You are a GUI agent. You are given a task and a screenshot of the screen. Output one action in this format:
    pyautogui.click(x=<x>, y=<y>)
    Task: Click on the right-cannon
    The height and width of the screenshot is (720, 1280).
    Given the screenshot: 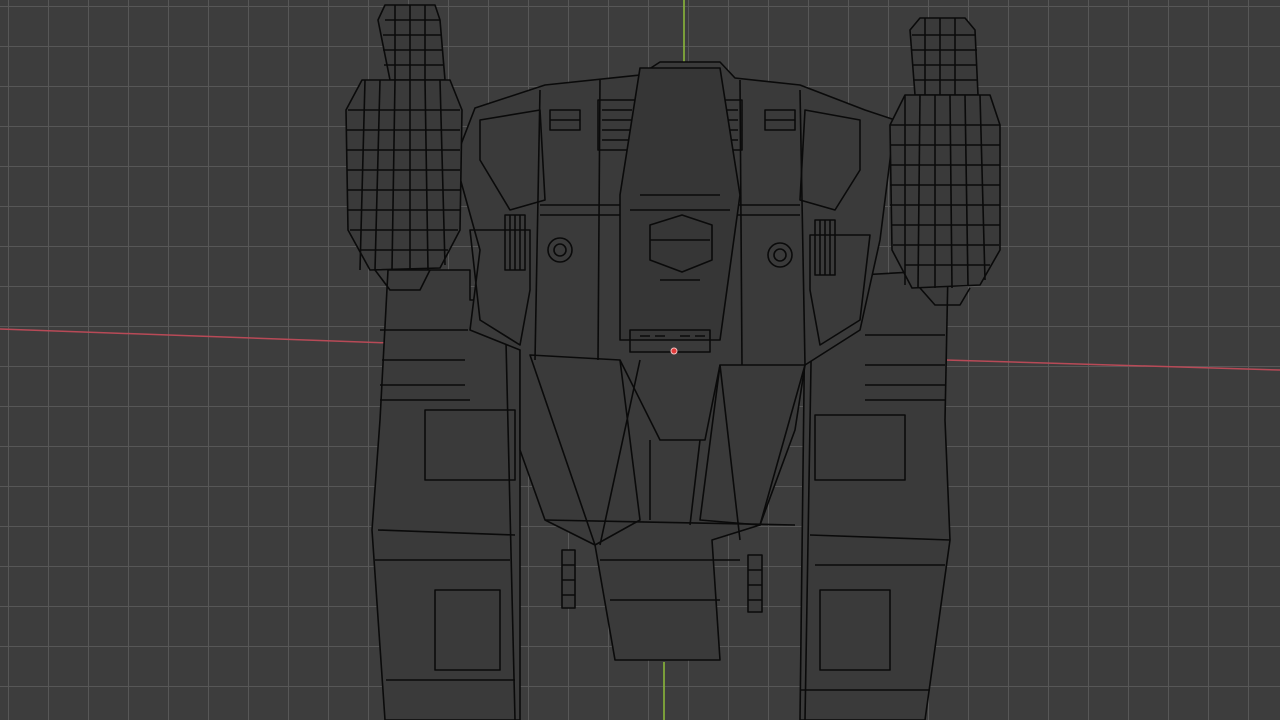 What is the action you would take?
    pyautogui.click(x=755, y=583)
    